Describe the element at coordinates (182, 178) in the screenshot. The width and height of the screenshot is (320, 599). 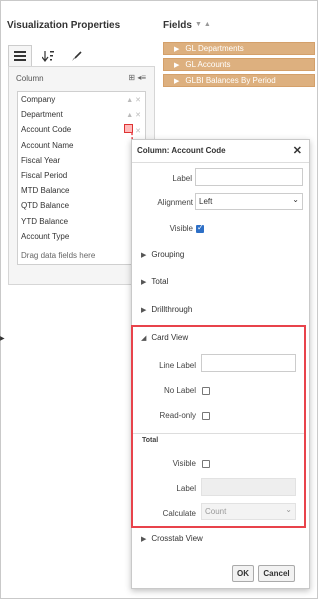
I see `label-label: Label` at that location.